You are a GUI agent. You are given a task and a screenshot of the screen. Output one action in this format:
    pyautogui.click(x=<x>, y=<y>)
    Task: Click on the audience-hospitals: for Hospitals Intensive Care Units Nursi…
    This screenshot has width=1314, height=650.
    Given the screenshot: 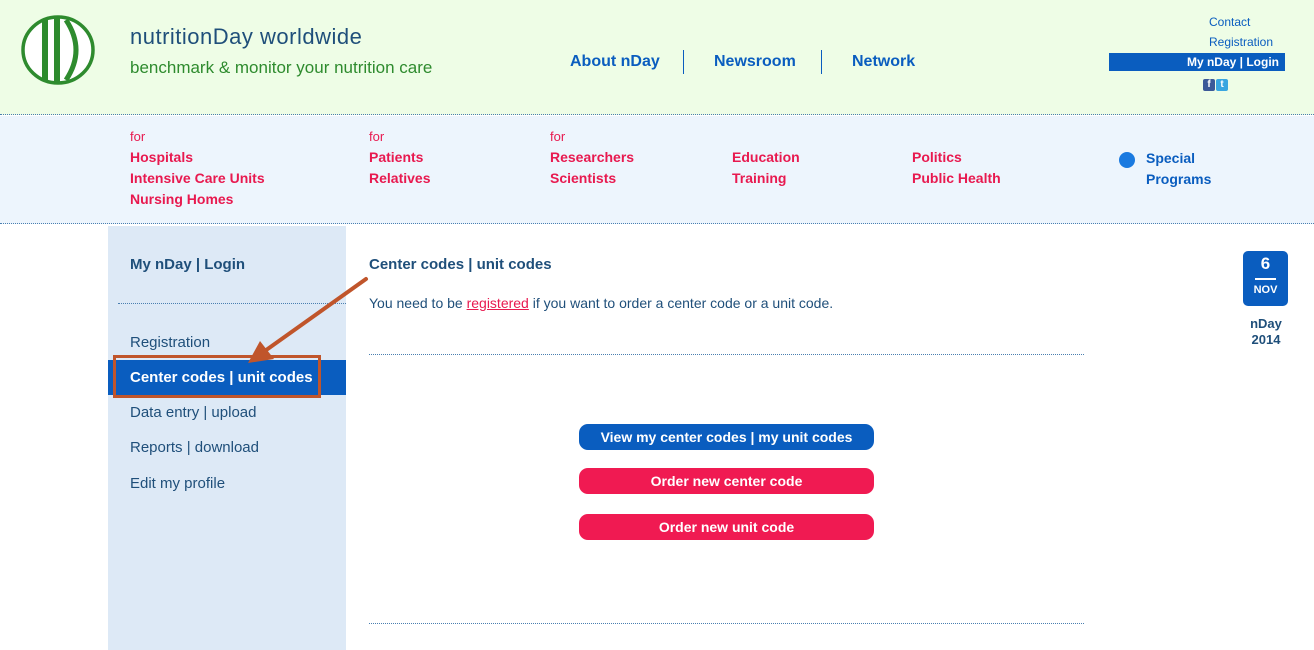 What is the action you would take?
    pyautogui.click(x=197, y=168)
    